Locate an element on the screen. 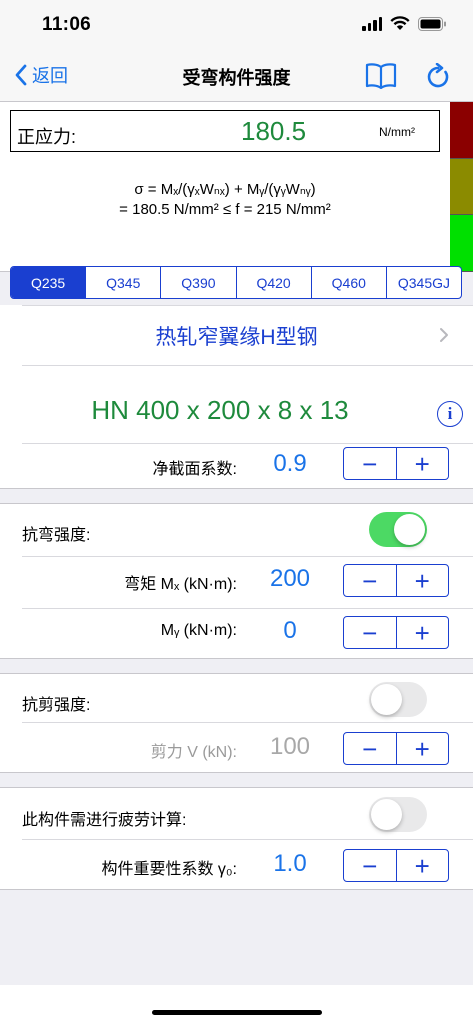 This screenshot has height=1024, width=473. my-minus-button: − is located at coordinates (370, 632).